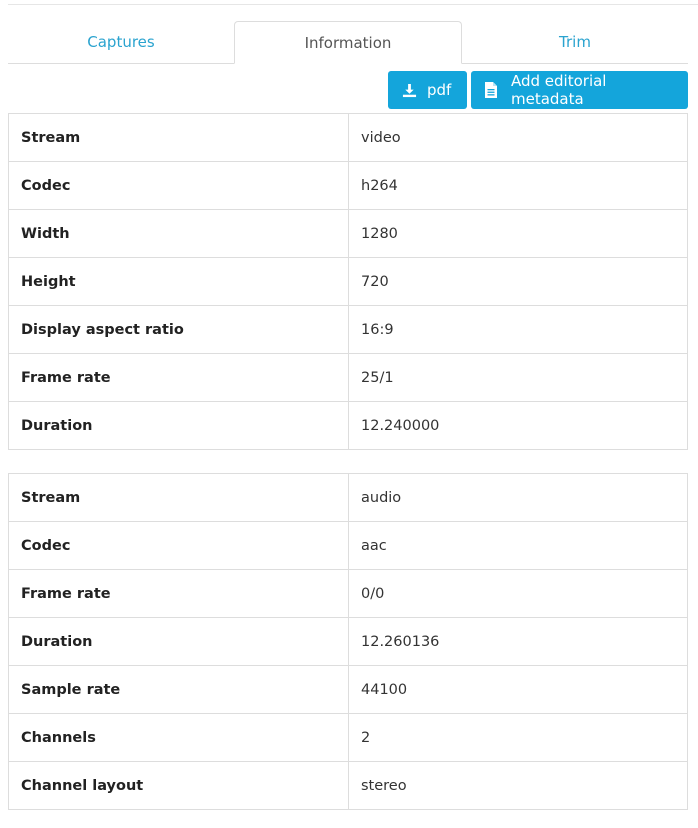 The height and width of the screenshot is (828, 698). What do you see at coordinates (518, 593) in the screenshot?
I see `row-value: 0/0` at bounding box center [518, 593].